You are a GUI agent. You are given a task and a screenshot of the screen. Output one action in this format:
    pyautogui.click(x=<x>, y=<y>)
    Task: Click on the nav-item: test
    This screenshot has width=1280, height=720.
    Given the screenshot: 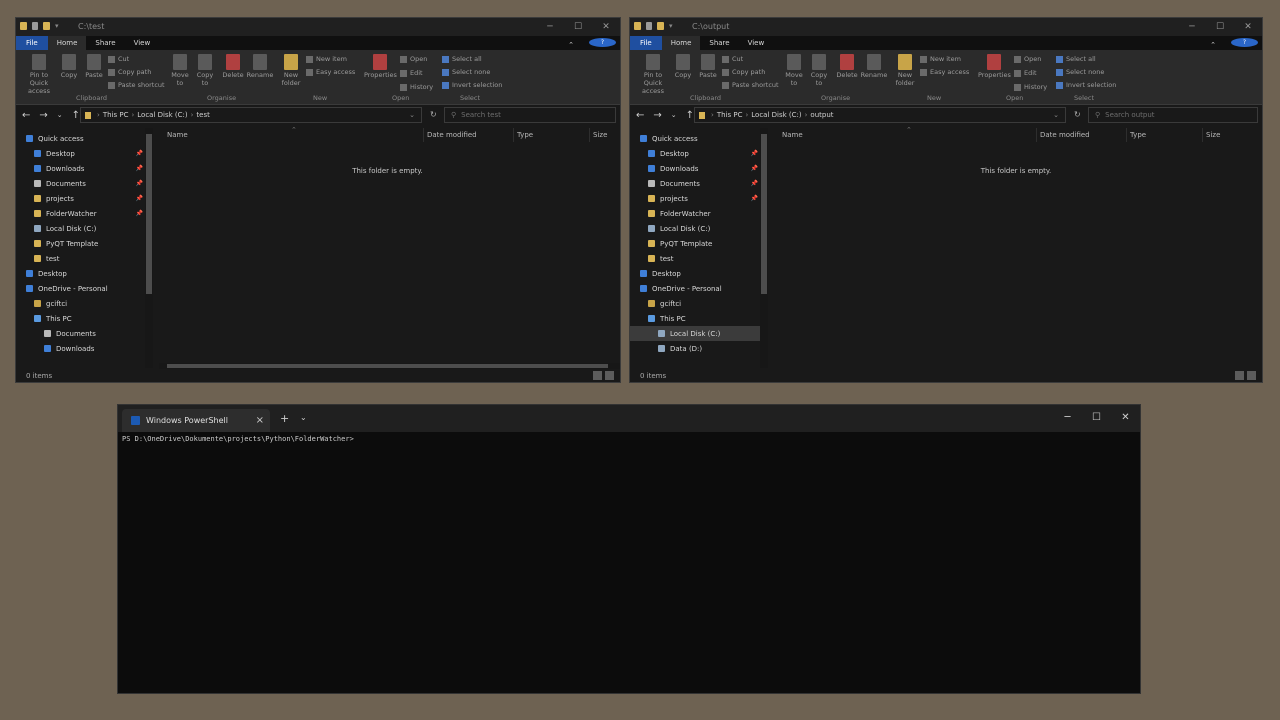 What is the action you would take?
    pyautogui.click(x=695, y=258)
    